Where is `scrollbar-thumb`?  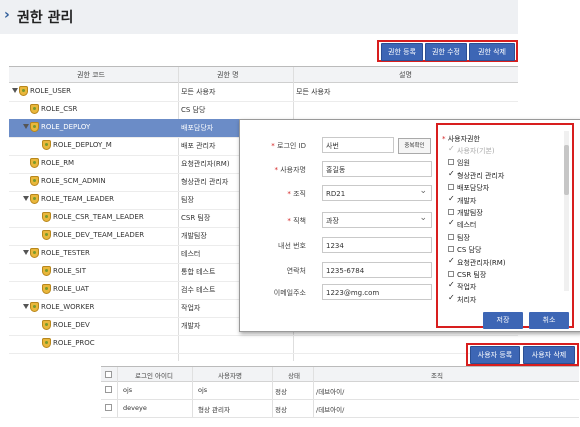
scrollbar-thumb is located at coordinates (566, 170).